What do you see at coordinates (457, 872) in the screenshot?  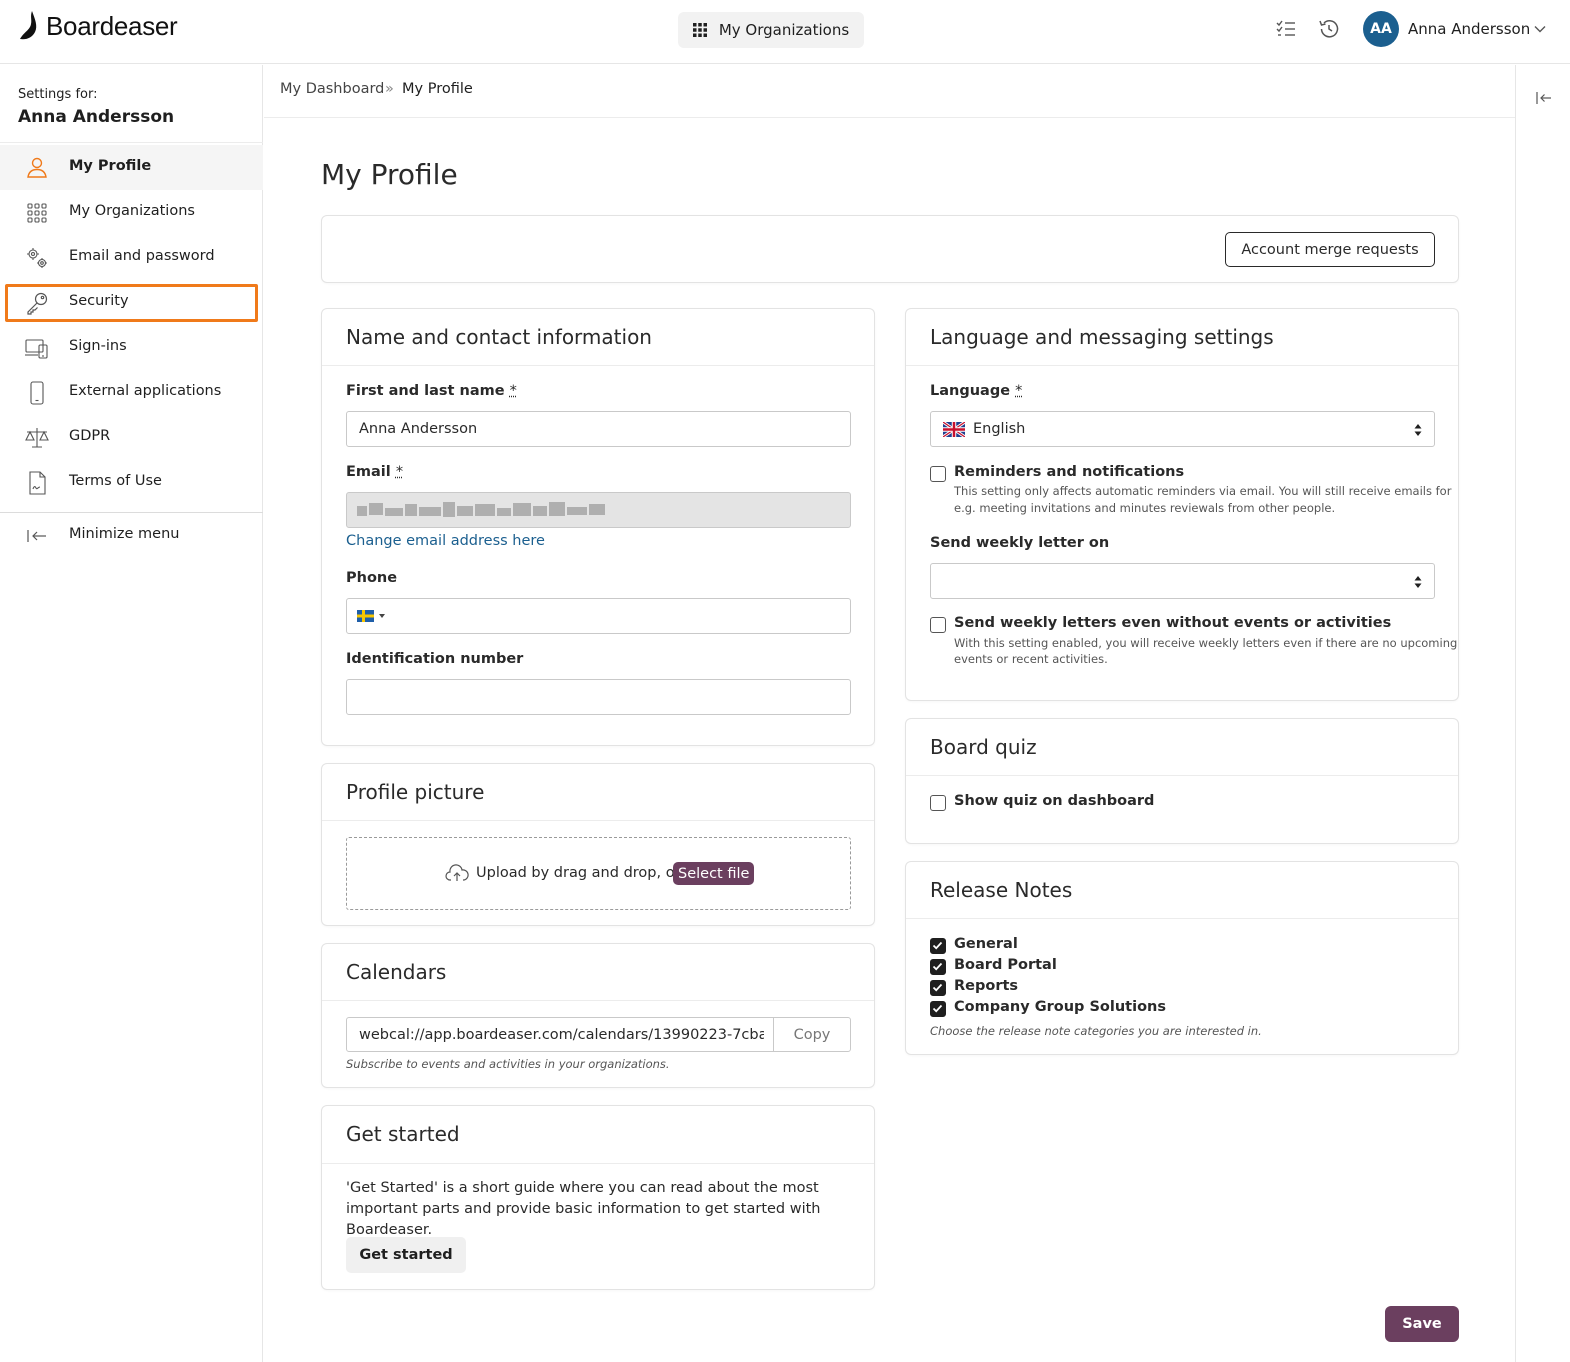 I see `cloud-upload-icon` at bounding box center [457, 872].